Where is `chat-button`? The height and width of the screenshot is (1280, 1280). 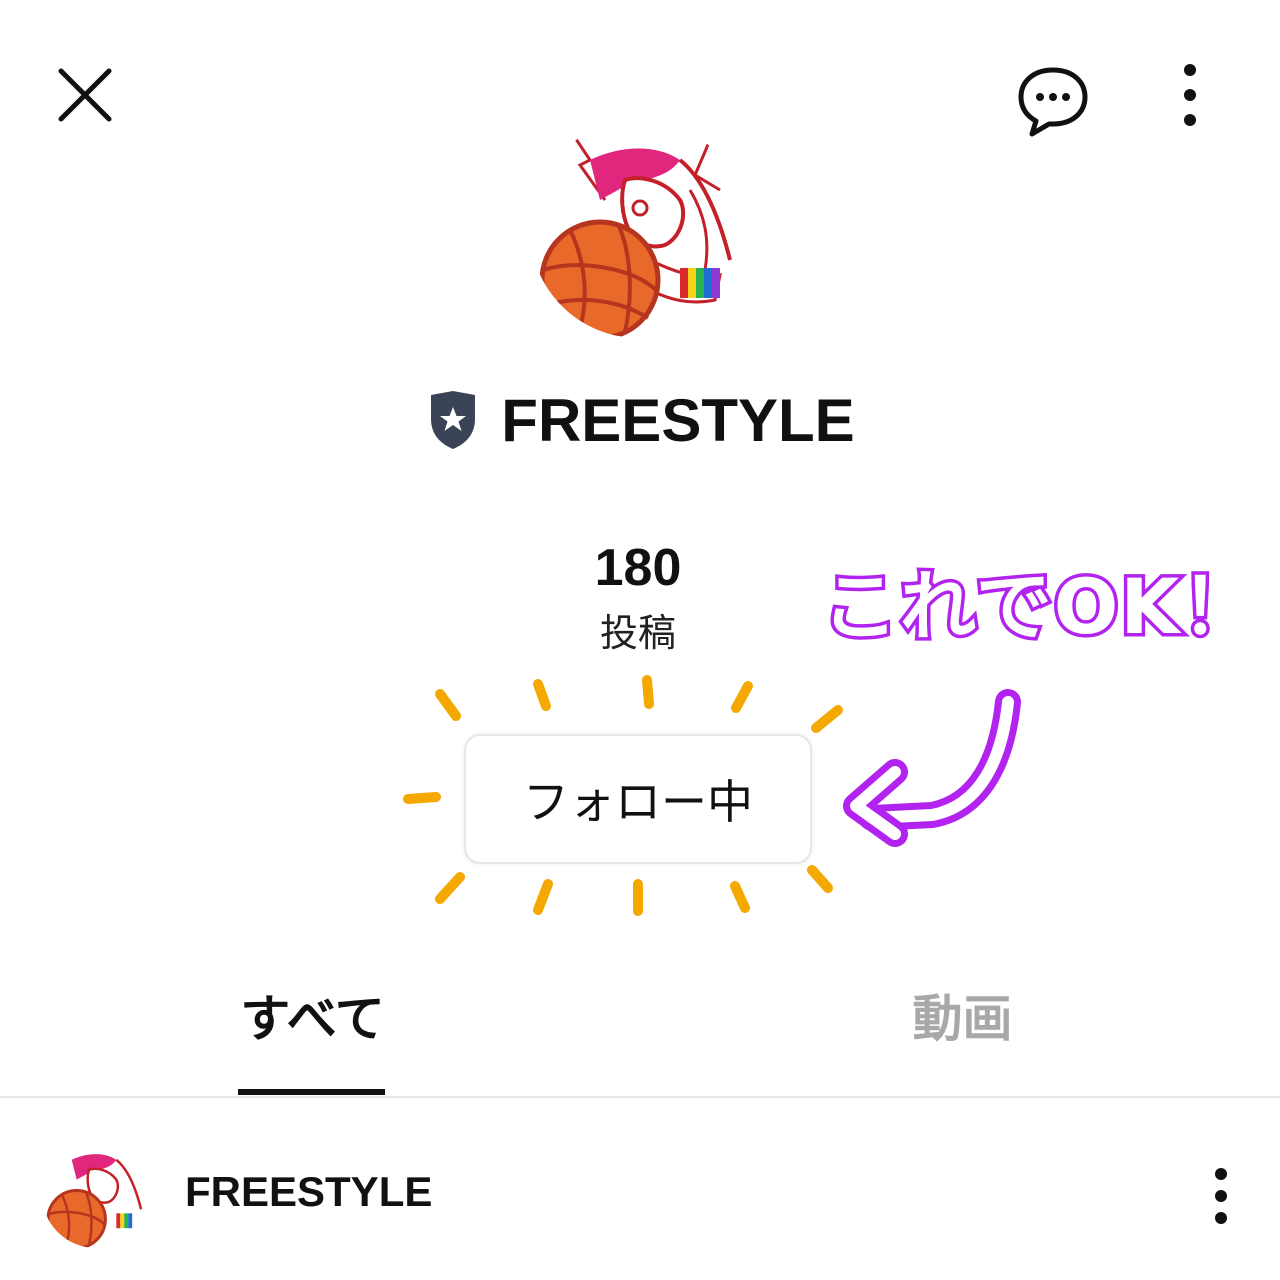
chat-button is located at coordinates (1052, 99).